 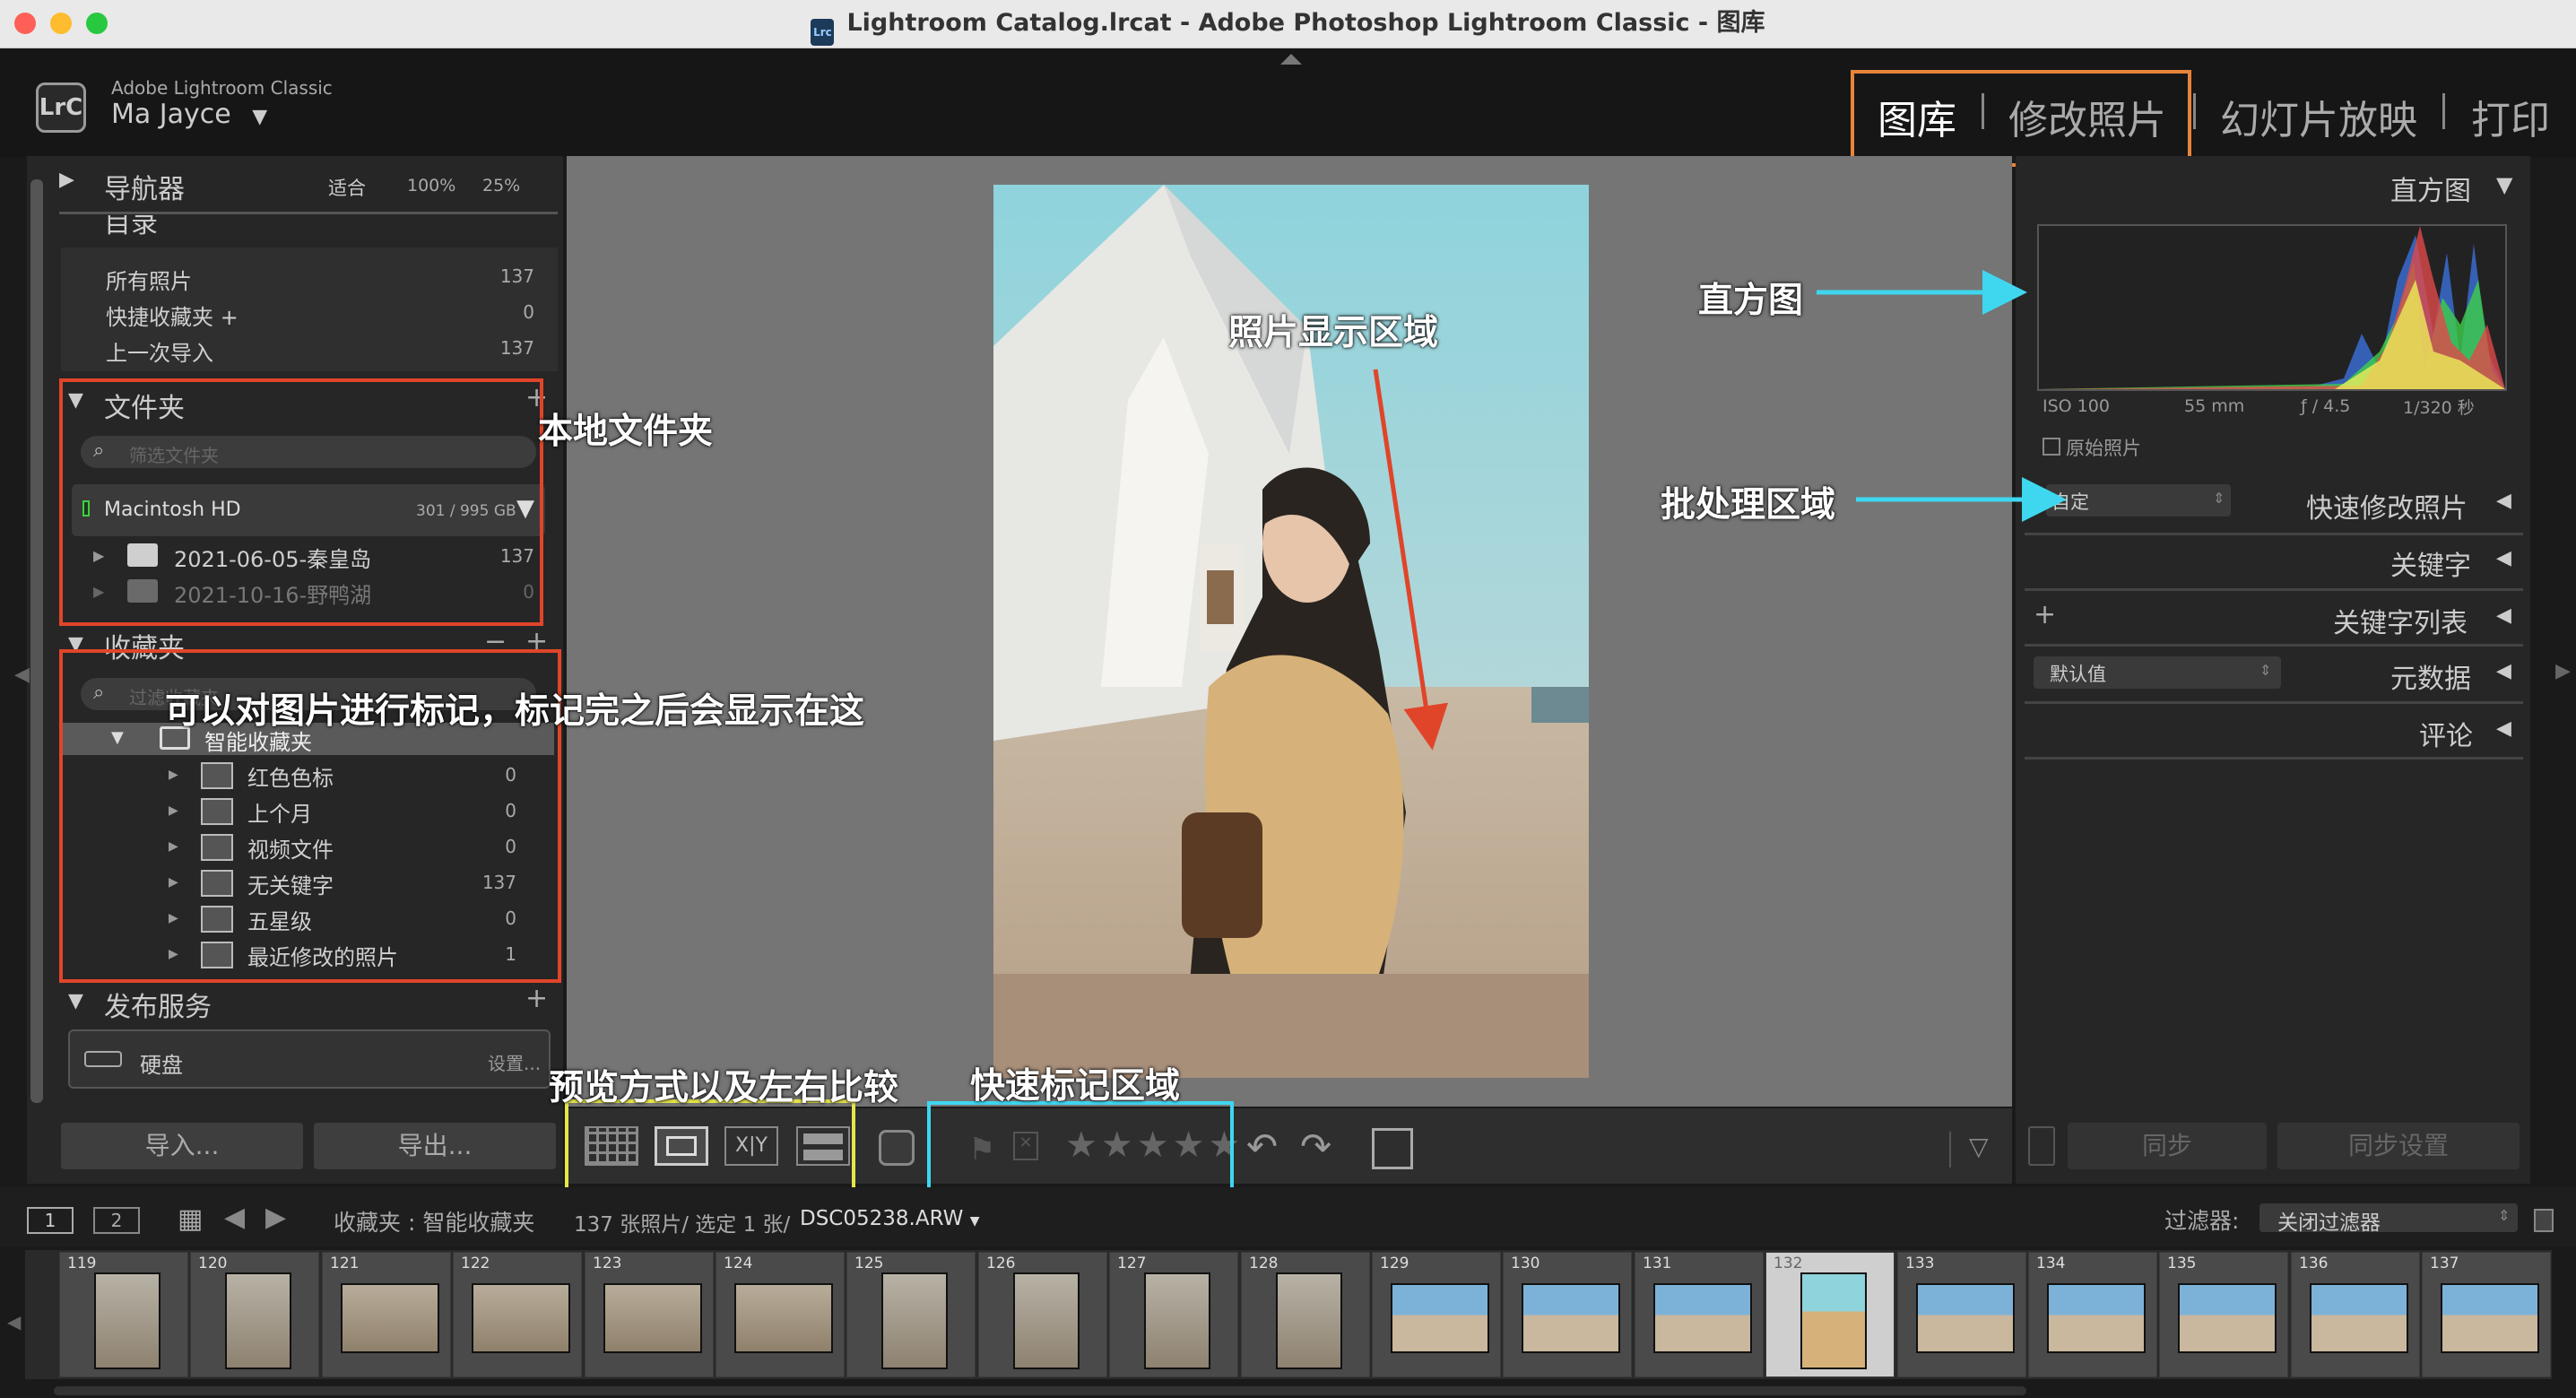 What do you see at coordinates (1411, 560) in the screenshot?
I see `photo-arrow` at bounding box center [1411, 560].